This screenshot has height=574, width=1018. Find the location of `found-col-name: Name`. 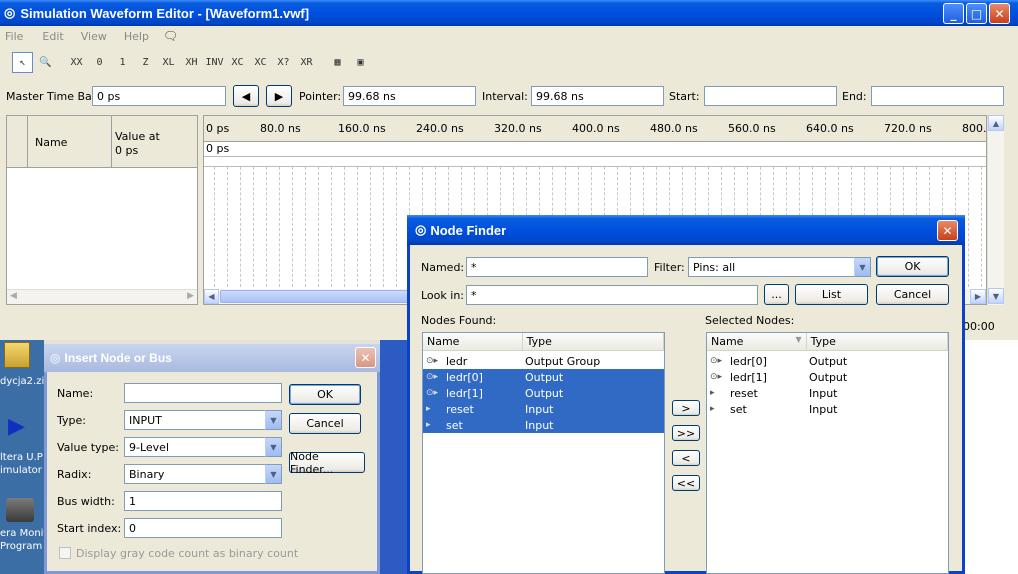

found-col-name: Name is located at coordinates (473, 341).